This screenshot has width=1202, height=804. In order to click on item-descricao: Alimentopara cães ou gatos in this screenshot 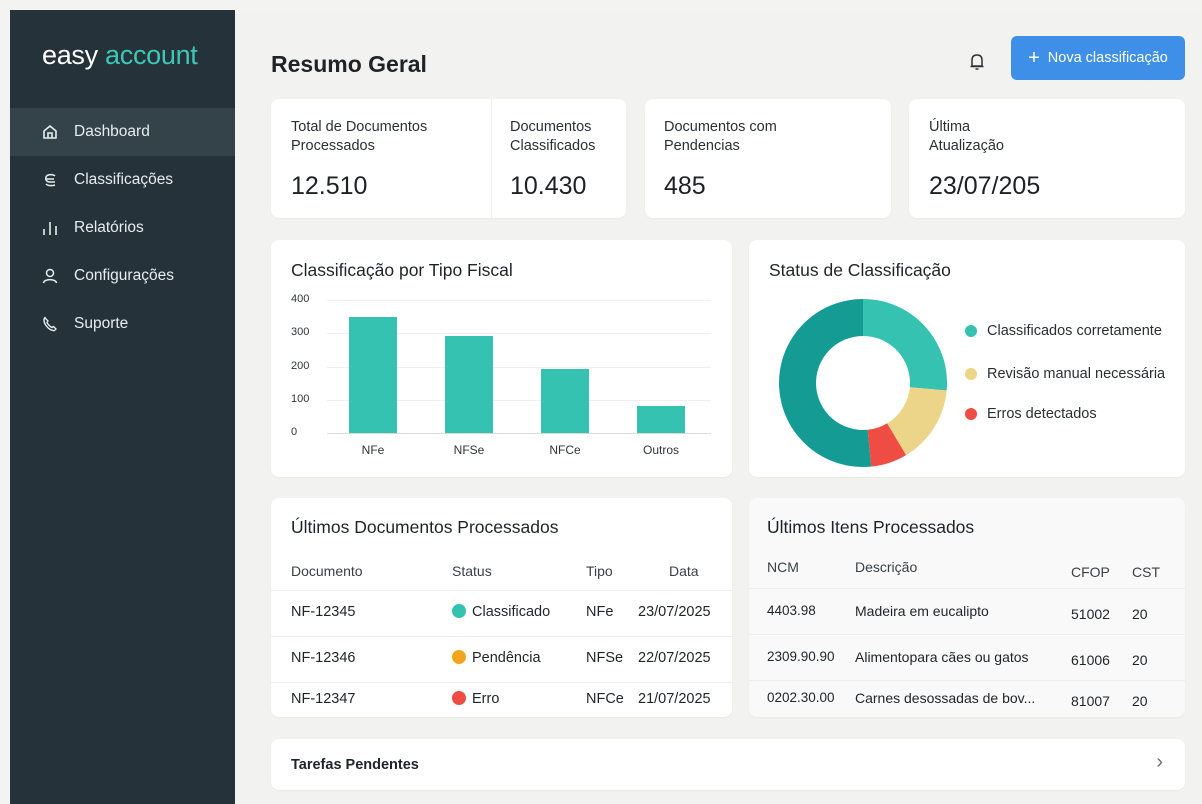, I will do `click(942, 657)`.